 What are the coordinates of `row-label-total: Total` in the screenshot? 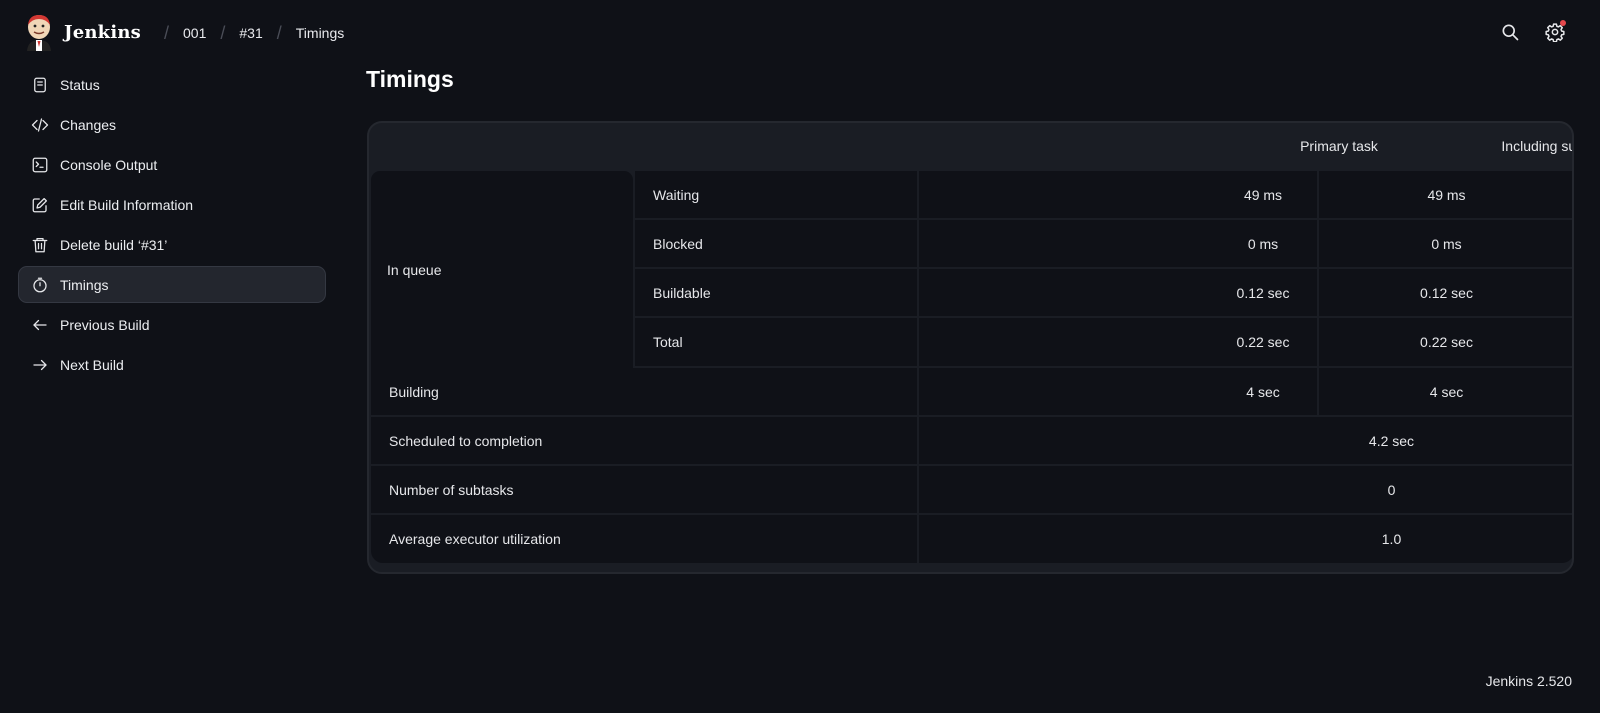 It's located at (776, 342).